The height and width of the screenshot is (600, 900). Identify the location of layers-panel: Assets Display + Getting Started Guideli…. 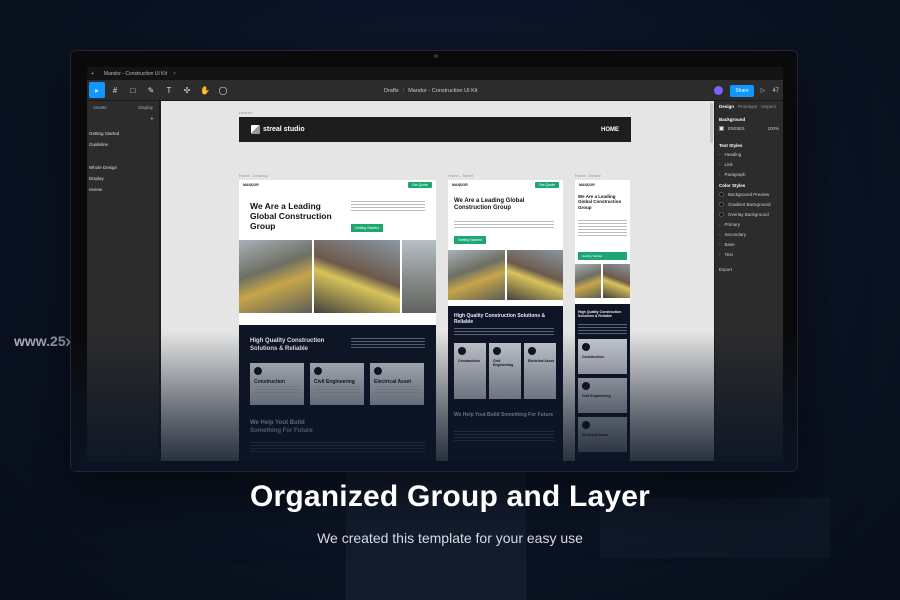
(123, 281).